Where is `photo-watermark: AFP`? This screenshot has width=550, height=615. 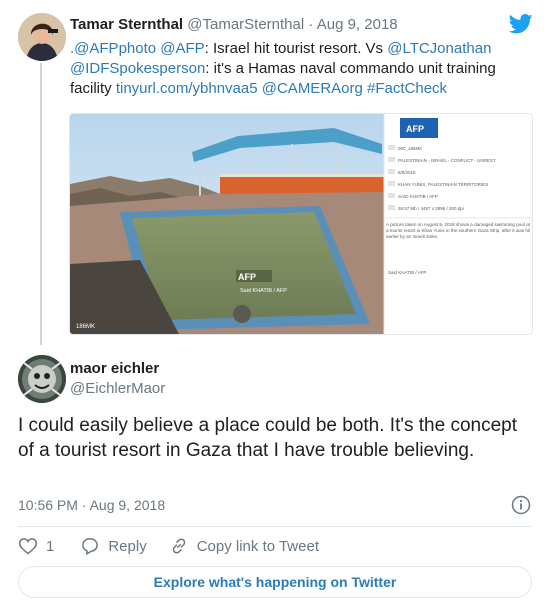
photo-watermark: AFP is located at coordinates (247, 277).